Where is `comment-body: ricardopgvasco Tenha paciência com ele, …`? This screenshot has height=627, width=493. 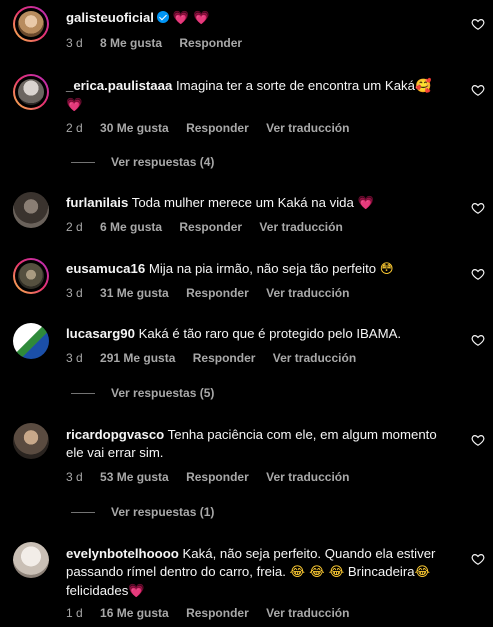 comment-body: ricardopgvasco Tenha paciência com ele, … is located at coordinates (261, 444).